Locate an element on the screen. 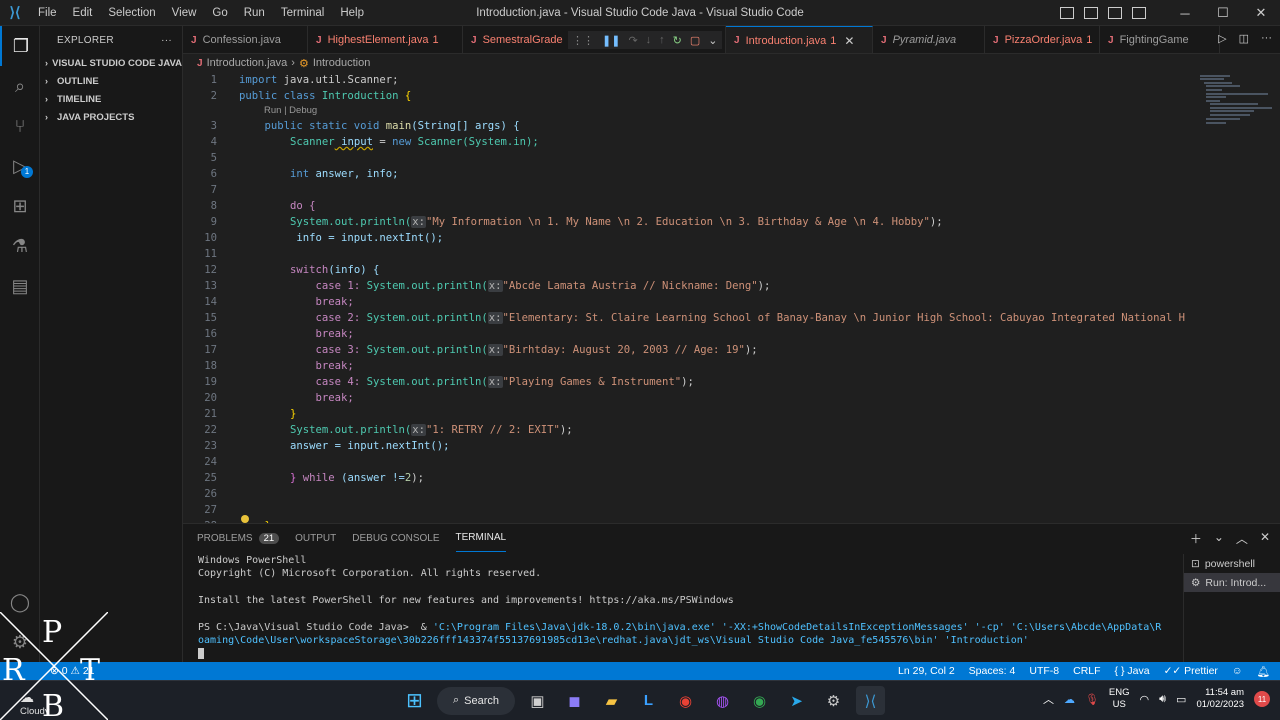 The width and height of the screenshot is (1280, 720). explorer-more-icon: ··· is located at coordinates (166, 40).